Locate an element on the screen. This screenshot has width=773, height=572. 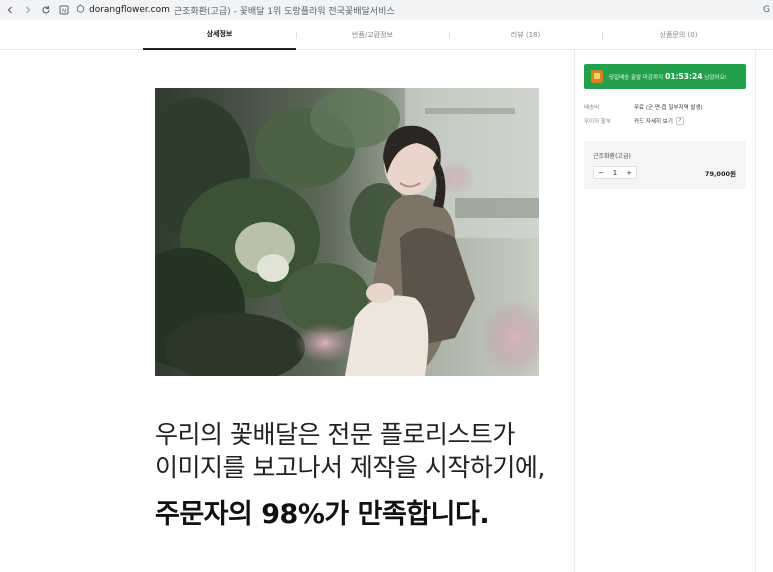
profile-icon: G is located at coordinates (768, 10).